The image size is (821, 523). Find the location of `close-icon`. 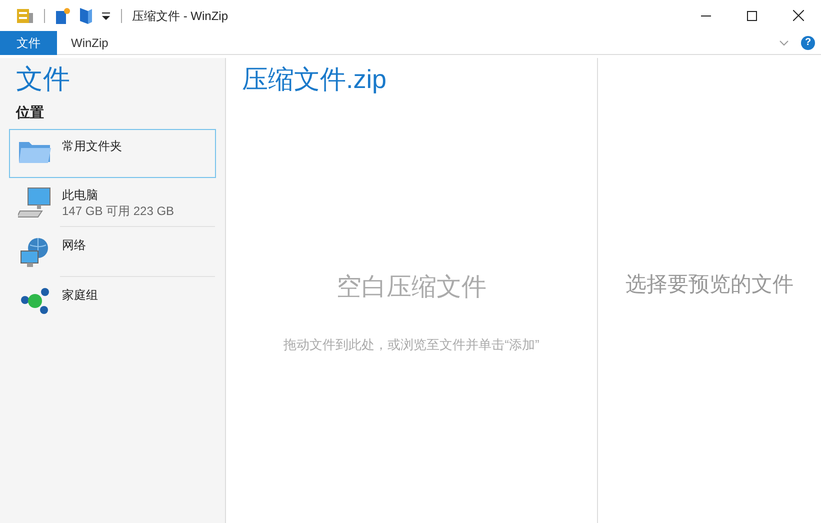

close-icon is located at coordinates (798, 15).